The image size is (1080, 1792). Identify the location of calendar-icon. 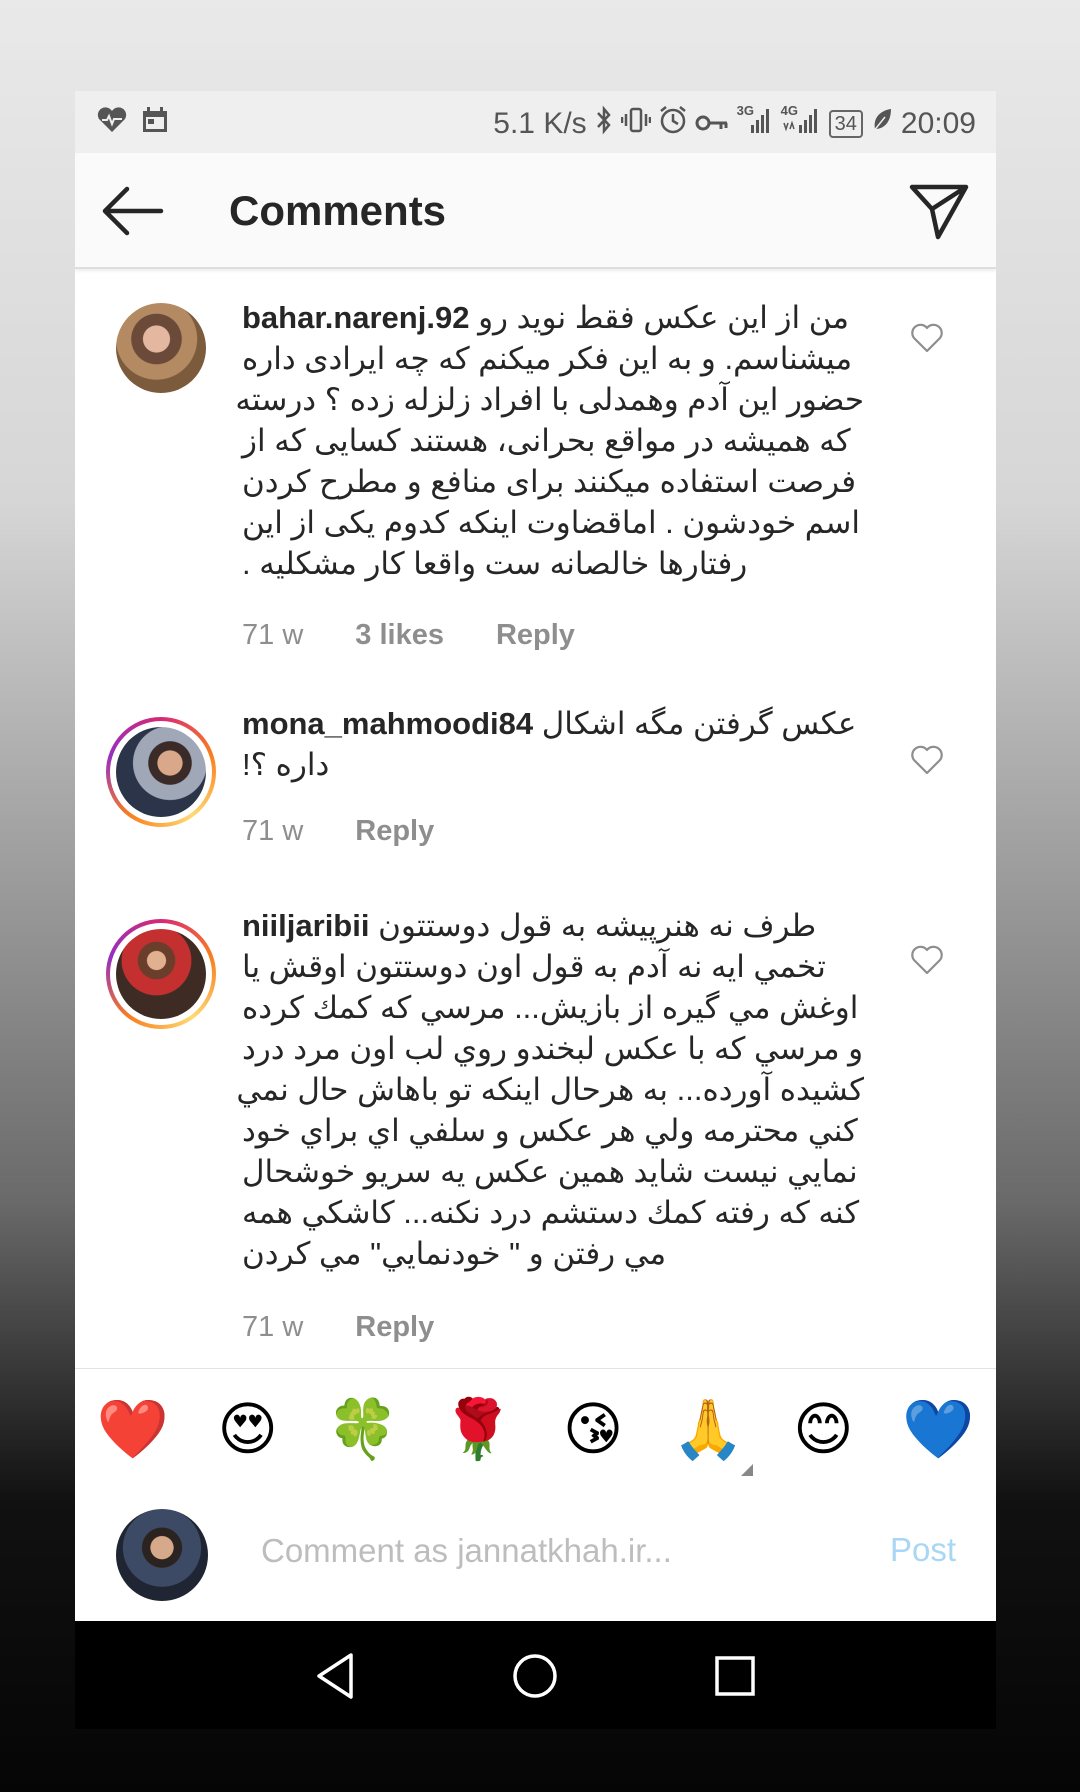
(155, 123).